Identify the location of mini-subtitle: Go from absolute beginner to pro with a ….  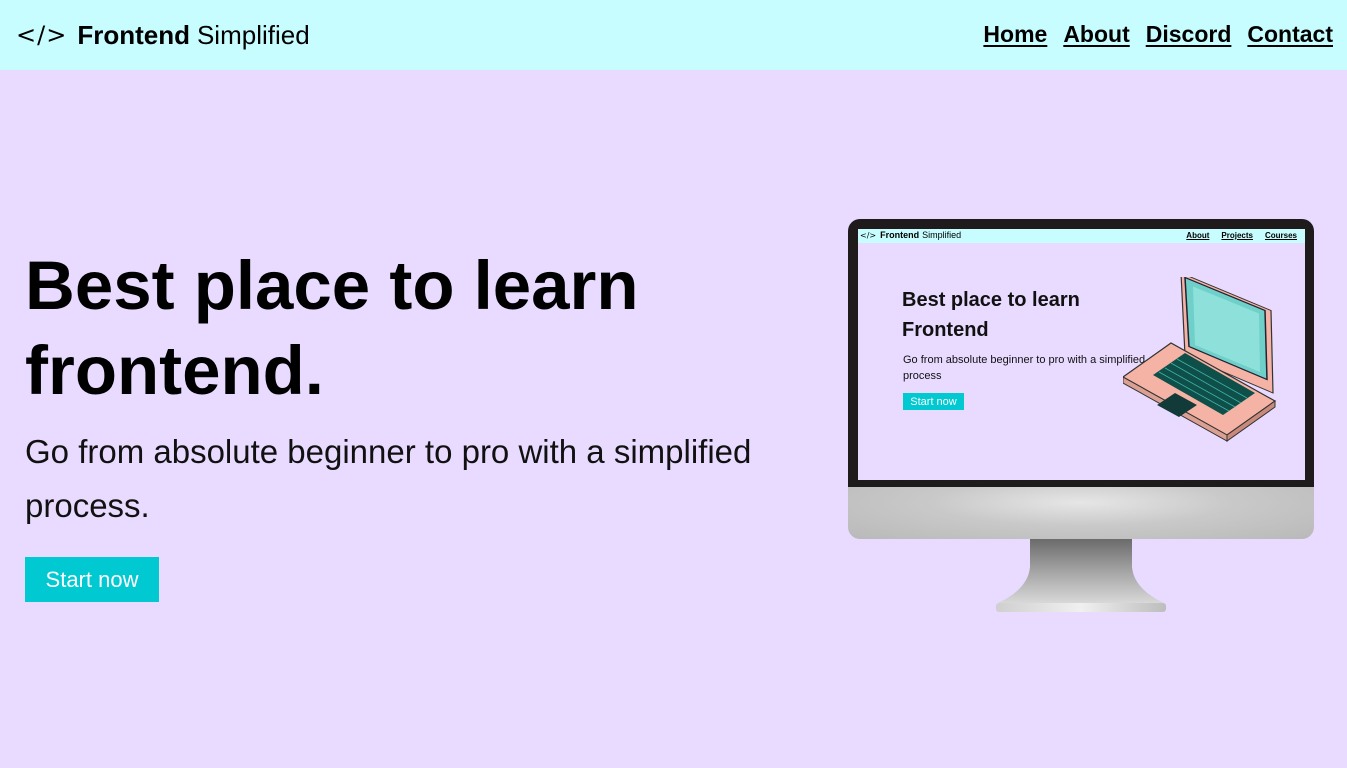
(1024, 368).